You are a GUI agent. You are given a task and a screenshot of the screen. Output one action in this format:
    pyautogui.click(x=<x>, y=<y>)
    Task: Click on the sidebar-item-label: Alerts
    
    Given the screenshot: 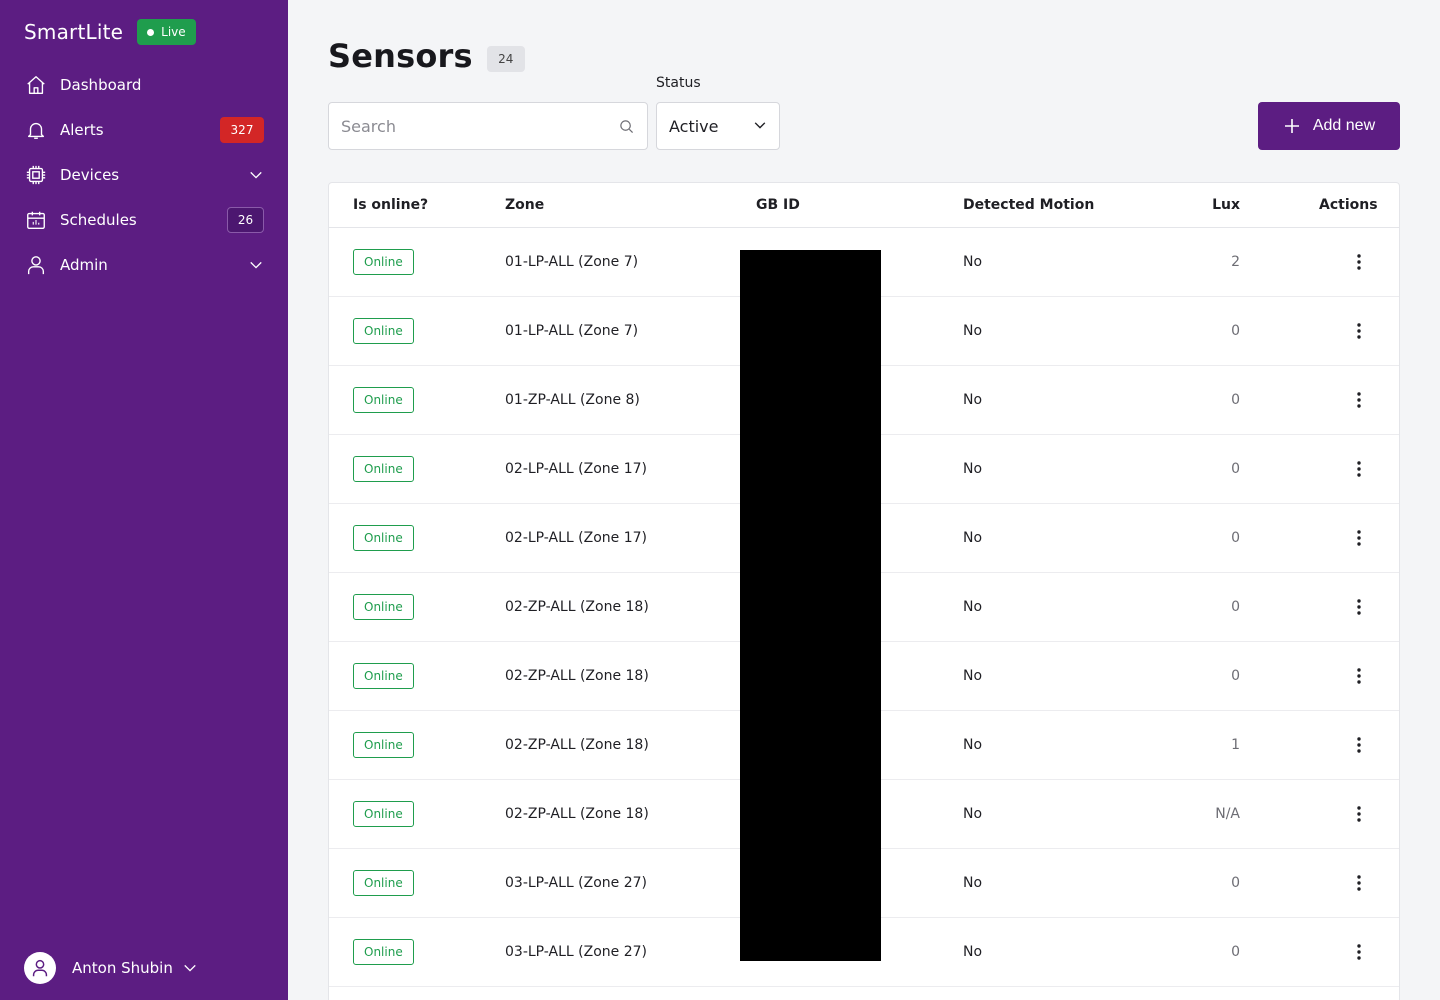 What is the action you would take?
    pyautogui.click(x=82, y=129)
    